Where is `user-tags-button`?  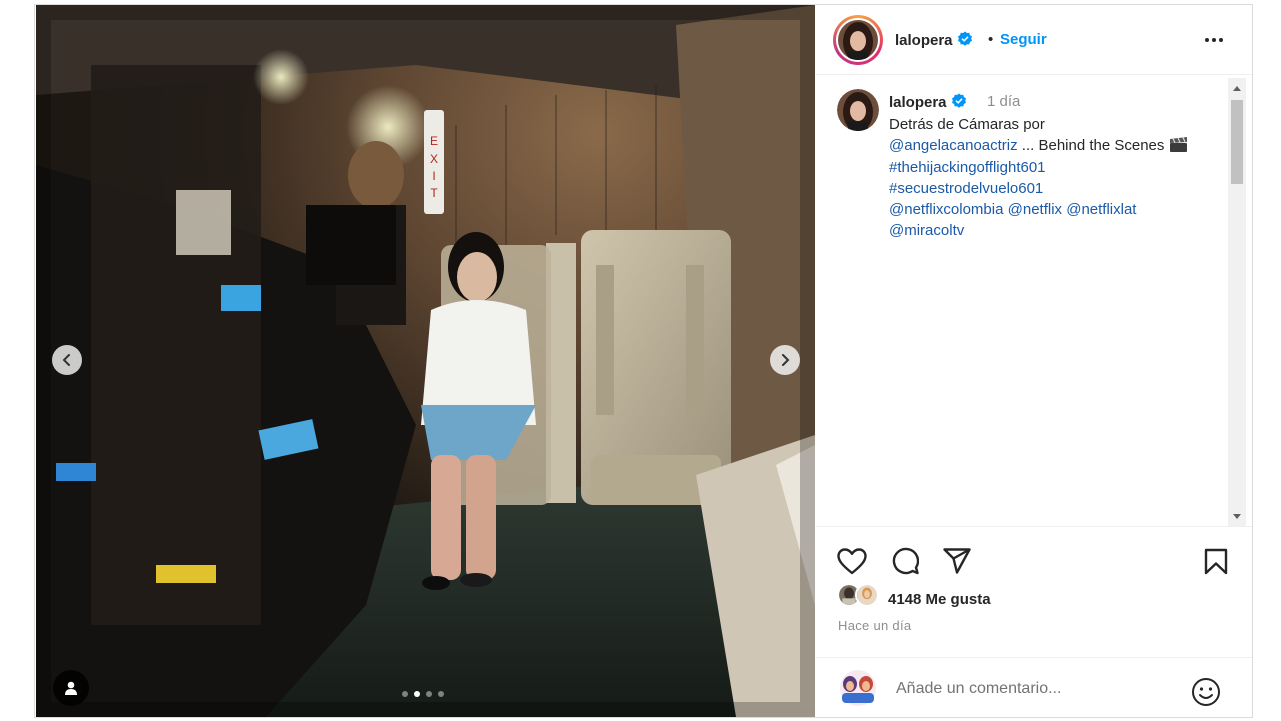 user-tags-button is located at coordinates (71, 688).